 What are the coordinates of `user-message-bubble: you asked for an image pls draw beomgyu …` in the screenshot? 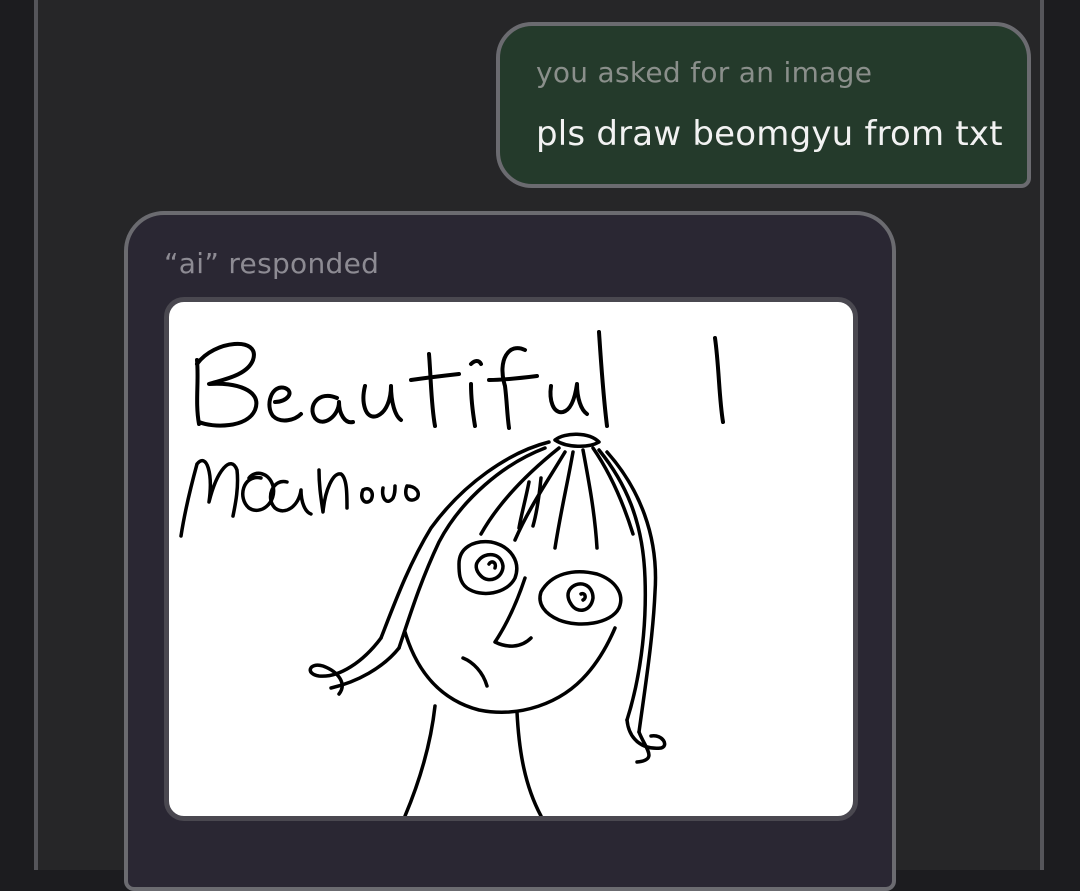 It's located at (763, 105).